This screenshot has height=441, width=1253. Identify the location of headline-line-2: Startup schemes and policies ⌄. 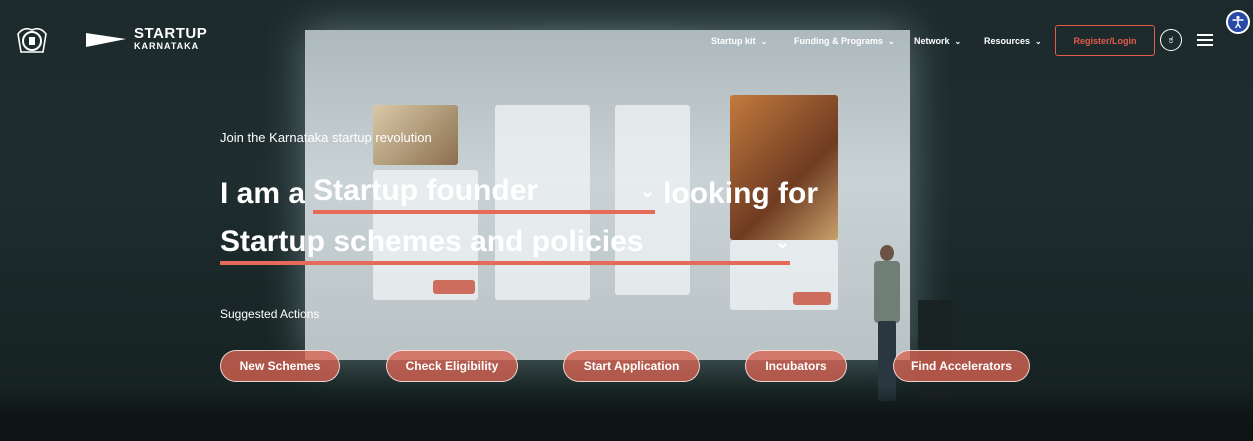
(505, 245).